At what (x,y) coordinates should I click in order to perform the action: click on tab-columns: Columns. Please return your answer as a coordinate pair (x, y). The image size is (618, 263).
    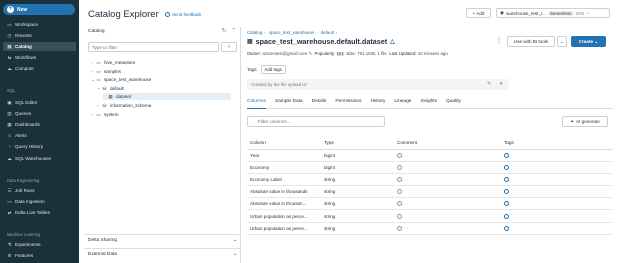
    Looking at the image, I should click on (256, 103).